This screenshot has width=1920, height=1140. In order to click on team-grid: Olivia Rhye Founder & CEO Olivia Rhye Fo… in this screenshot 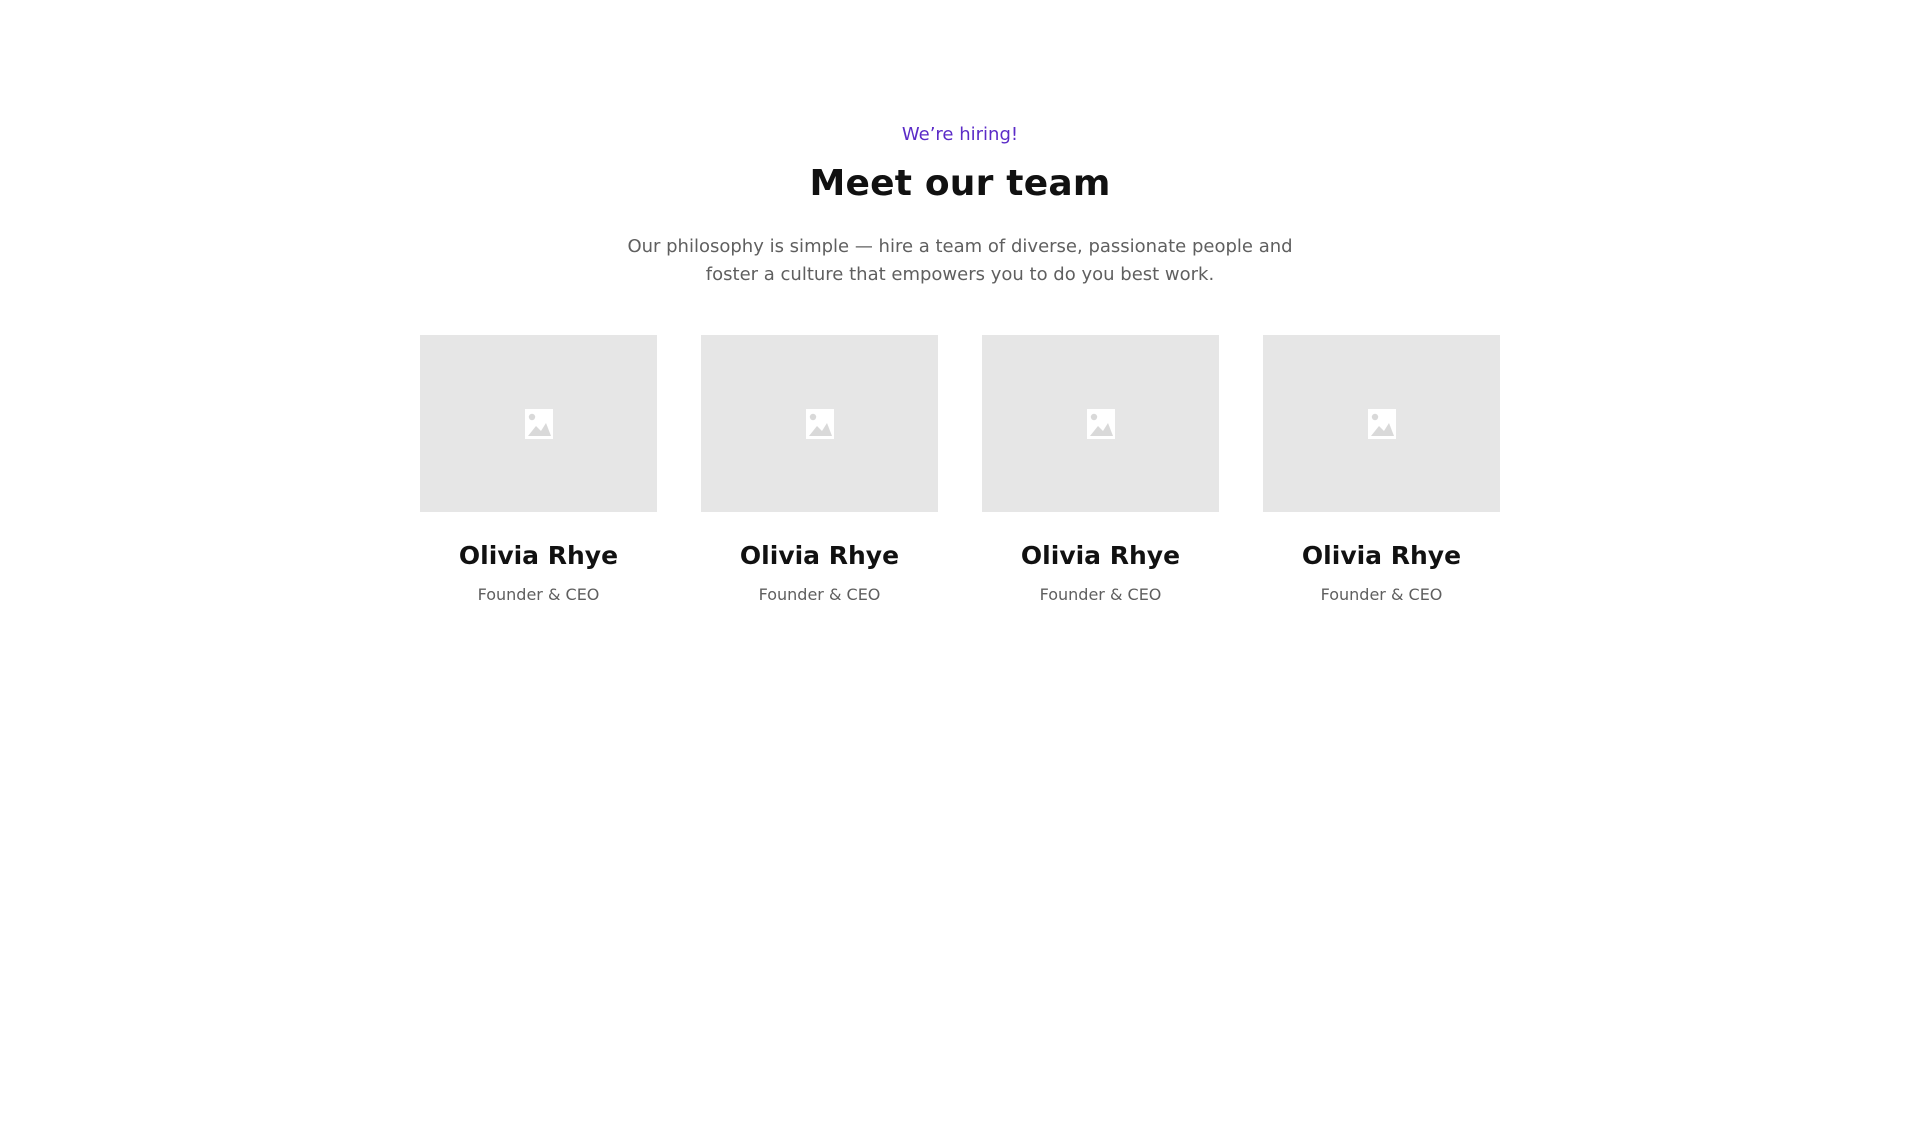, I will do `click(960, 470)`.